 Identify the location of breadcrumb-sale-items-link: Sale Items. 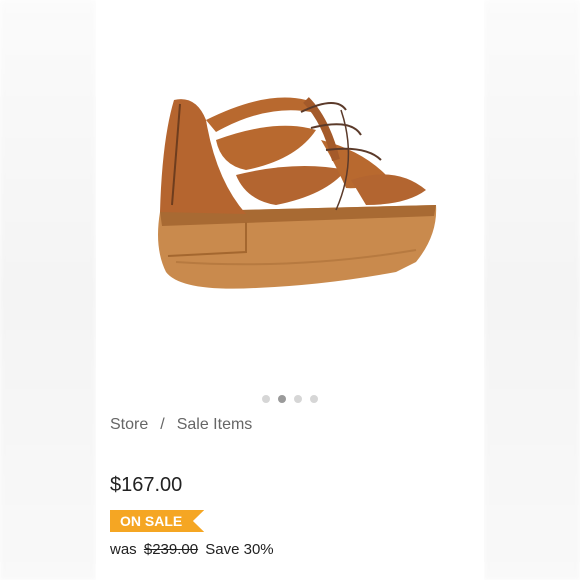
(215, 425).